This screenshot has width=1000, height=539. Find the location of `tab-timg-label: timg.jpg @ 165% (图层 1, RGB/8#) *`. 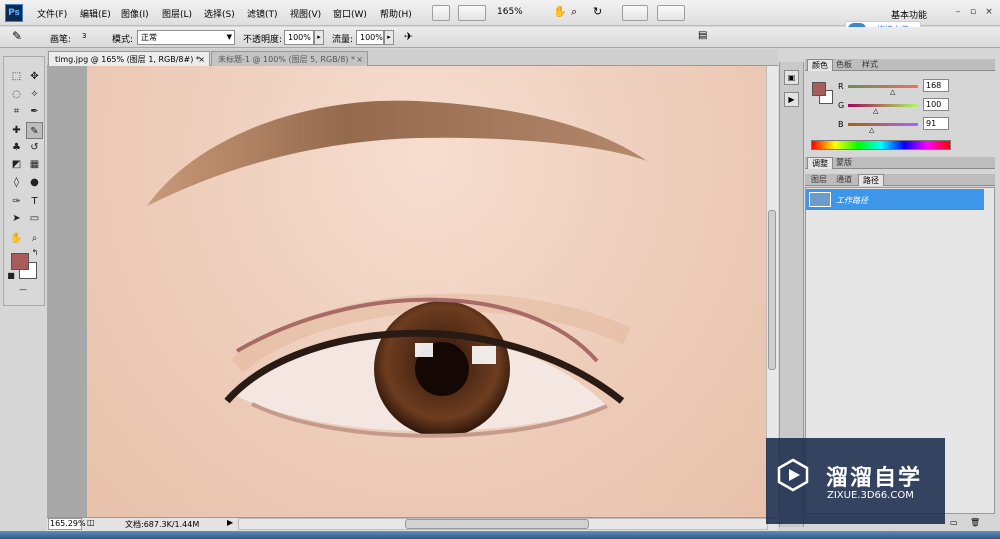

tab-timg-label: timg.jpg @ 165% (图层 1, RGB/8#) * is located at coordinates (127, 59).